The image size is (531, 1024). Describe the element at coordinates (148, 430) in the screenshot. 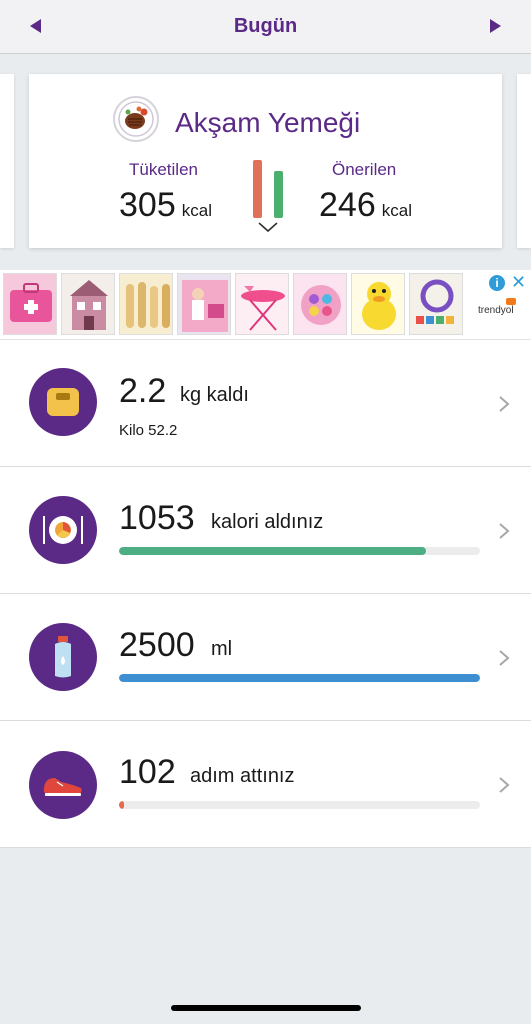

I see `current-weight-text: Kilo 52.2` at that location.